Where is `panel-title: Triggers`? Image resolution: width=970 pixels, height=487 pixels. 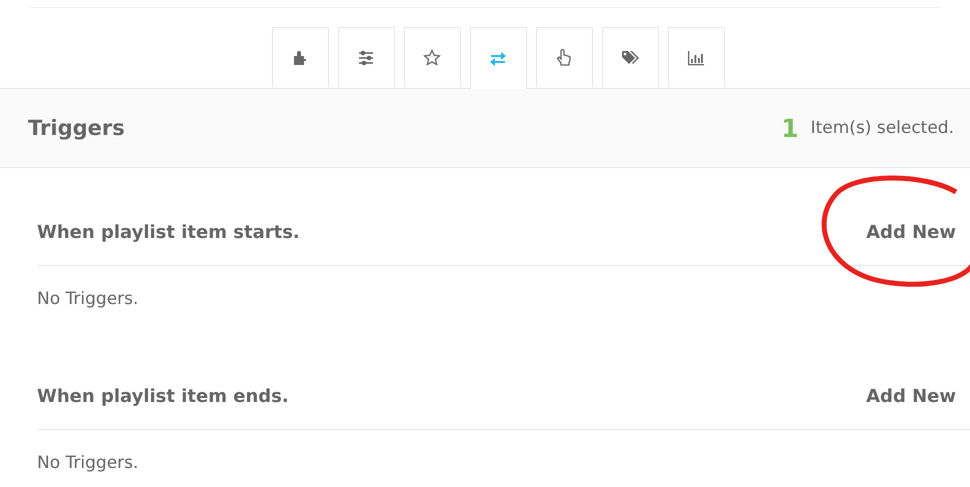 panel-title: Triggers is located at coordinates (77, 128).